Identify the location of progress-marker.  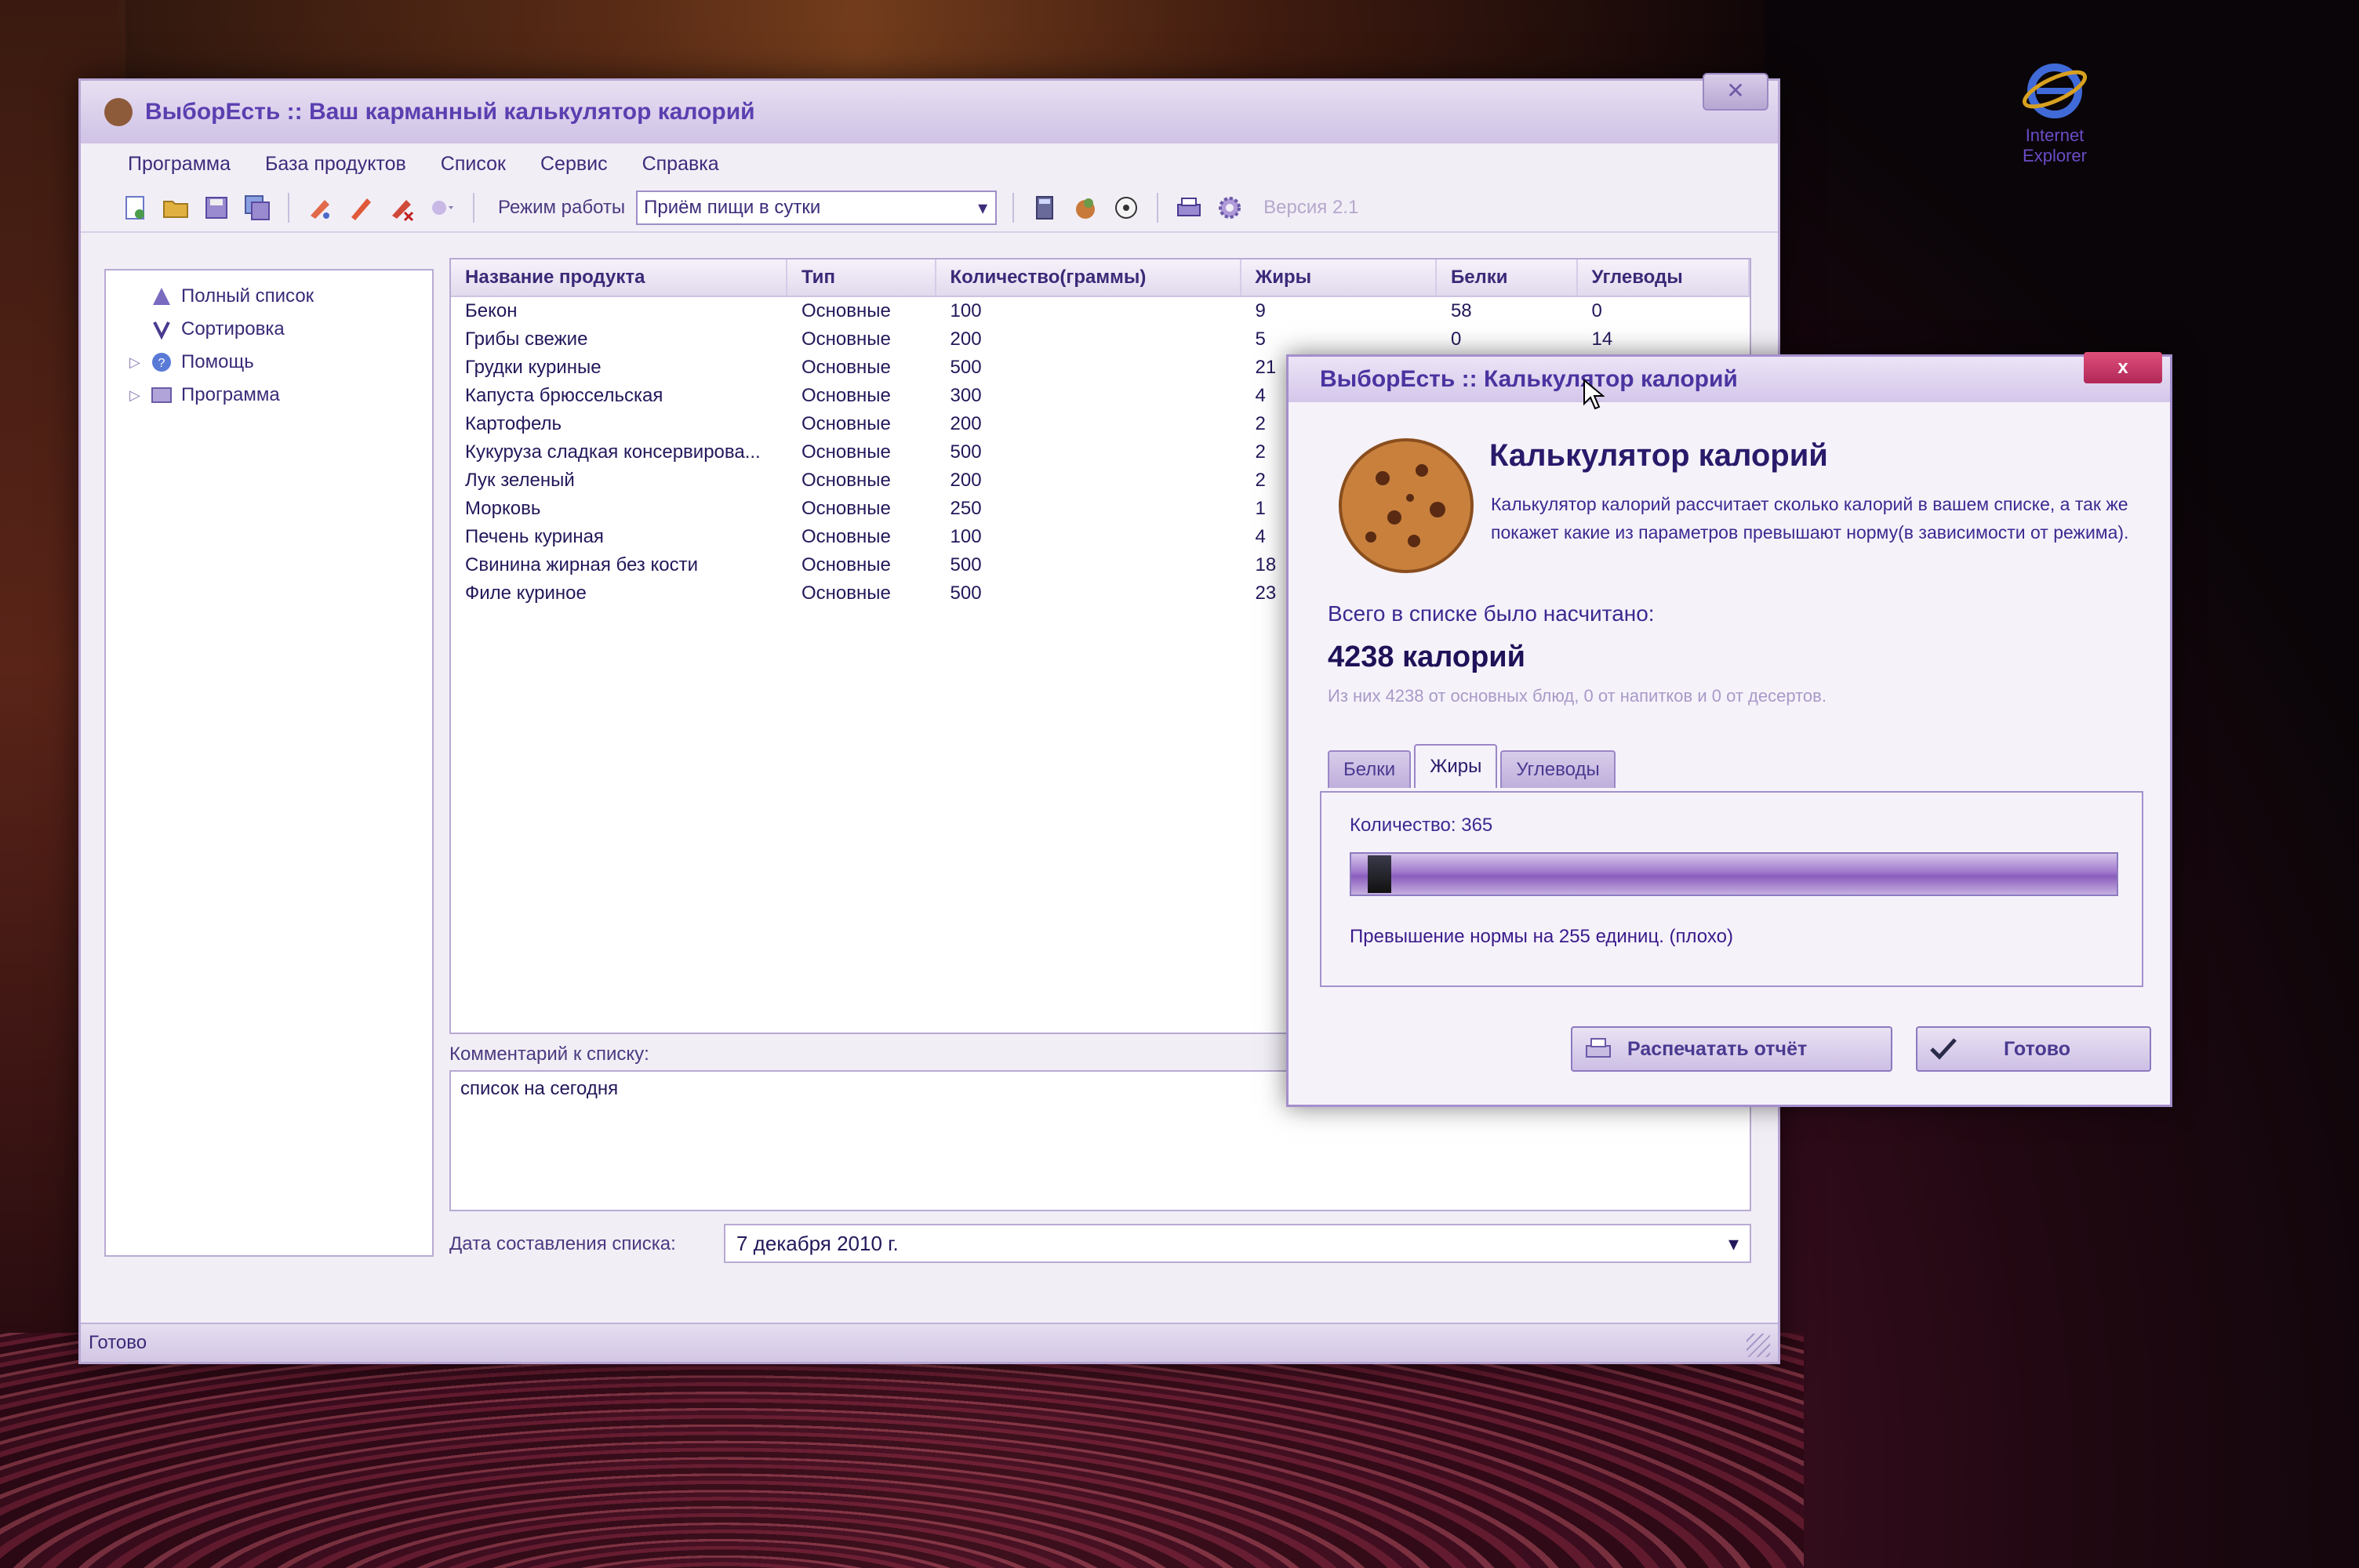
(1379, 874).